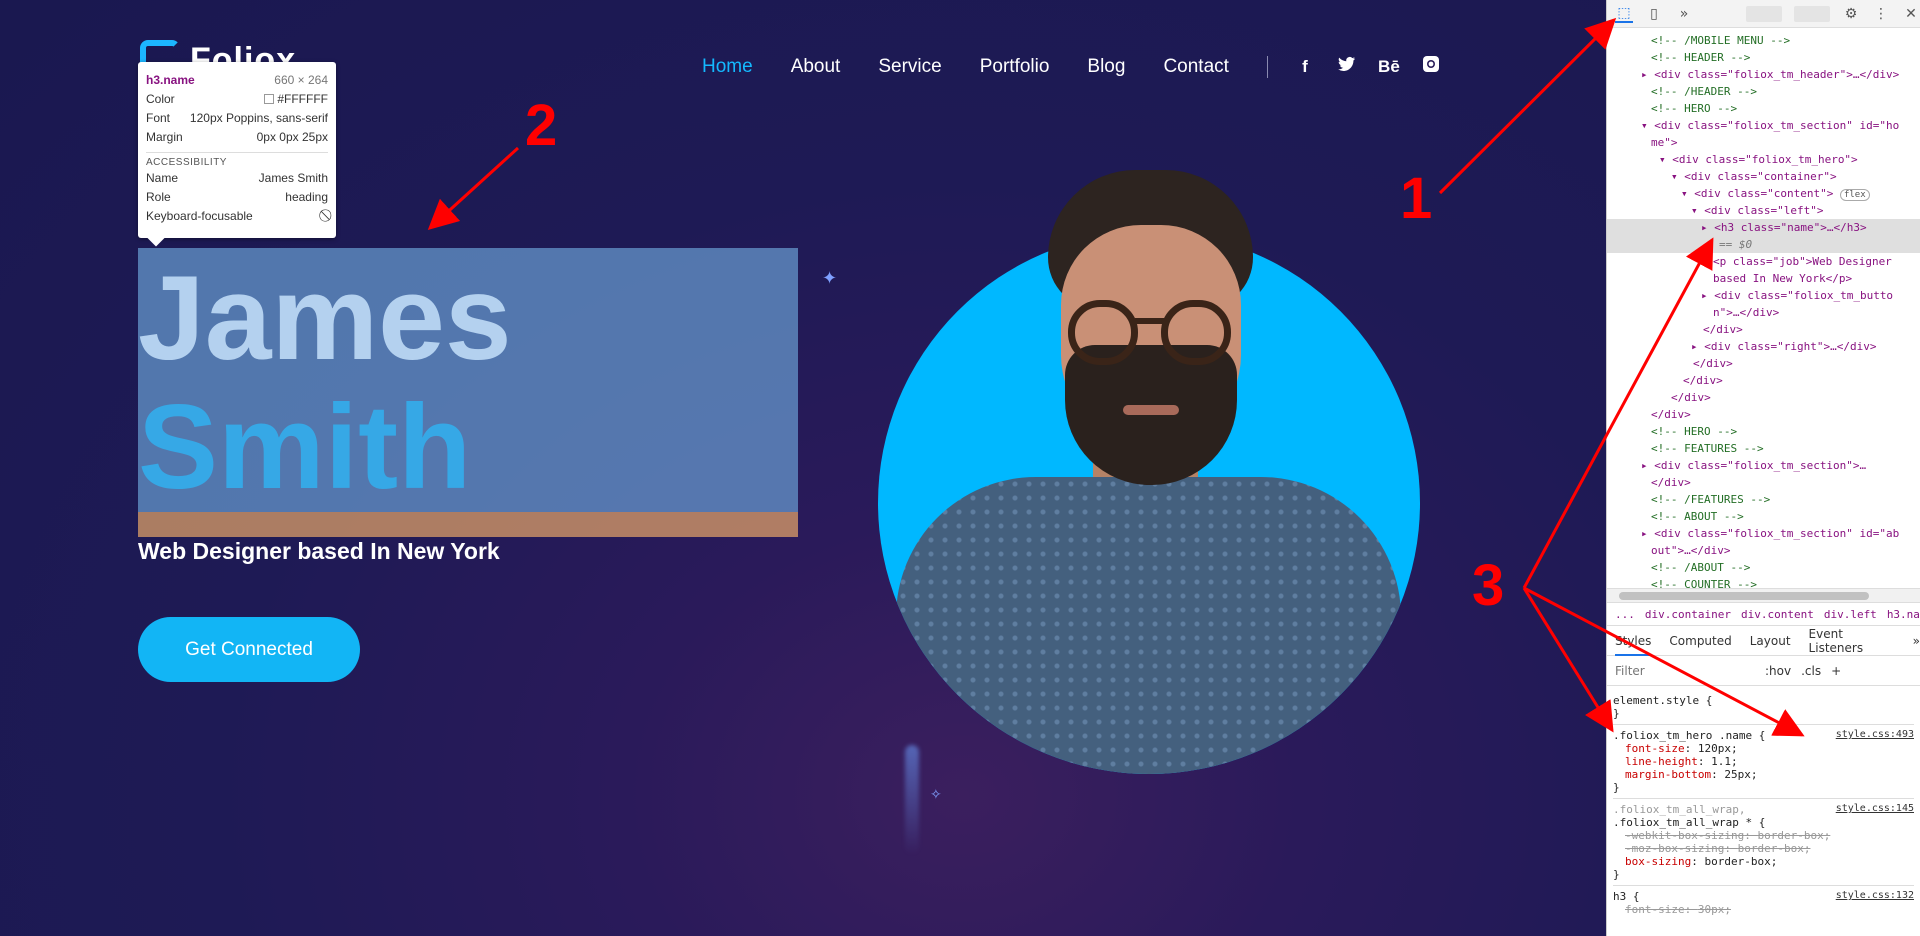 This screenshot has width=1920, height=936. What do you see at coordinates (1875, 896) in the screenshot?
I see `source-link: style.css:132` at bounding box center [1875, 896].